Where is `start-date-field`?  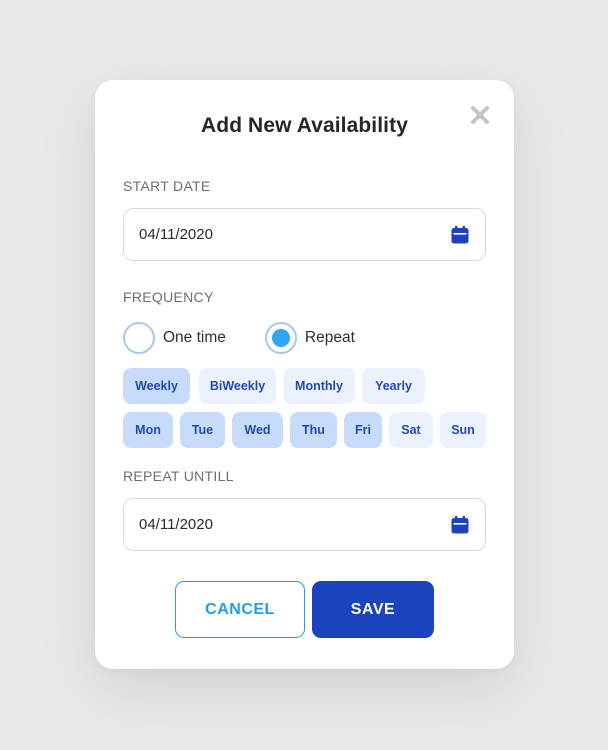 start-date-field is located at coordinates (304, 234).